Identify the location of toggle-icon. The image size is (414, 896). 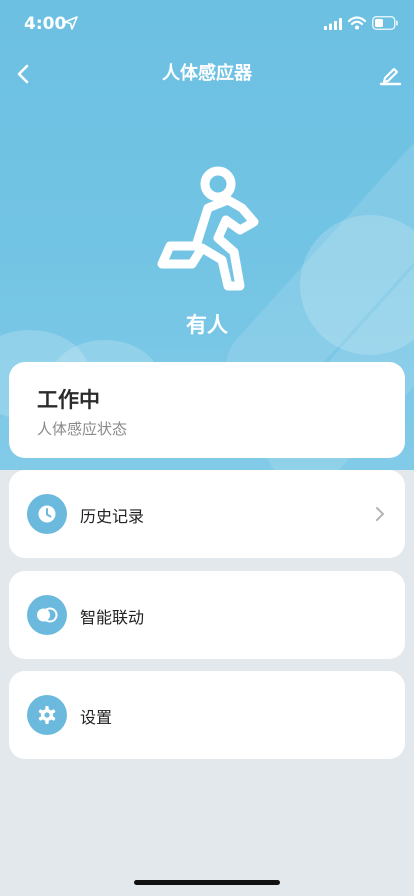
(47, 615).